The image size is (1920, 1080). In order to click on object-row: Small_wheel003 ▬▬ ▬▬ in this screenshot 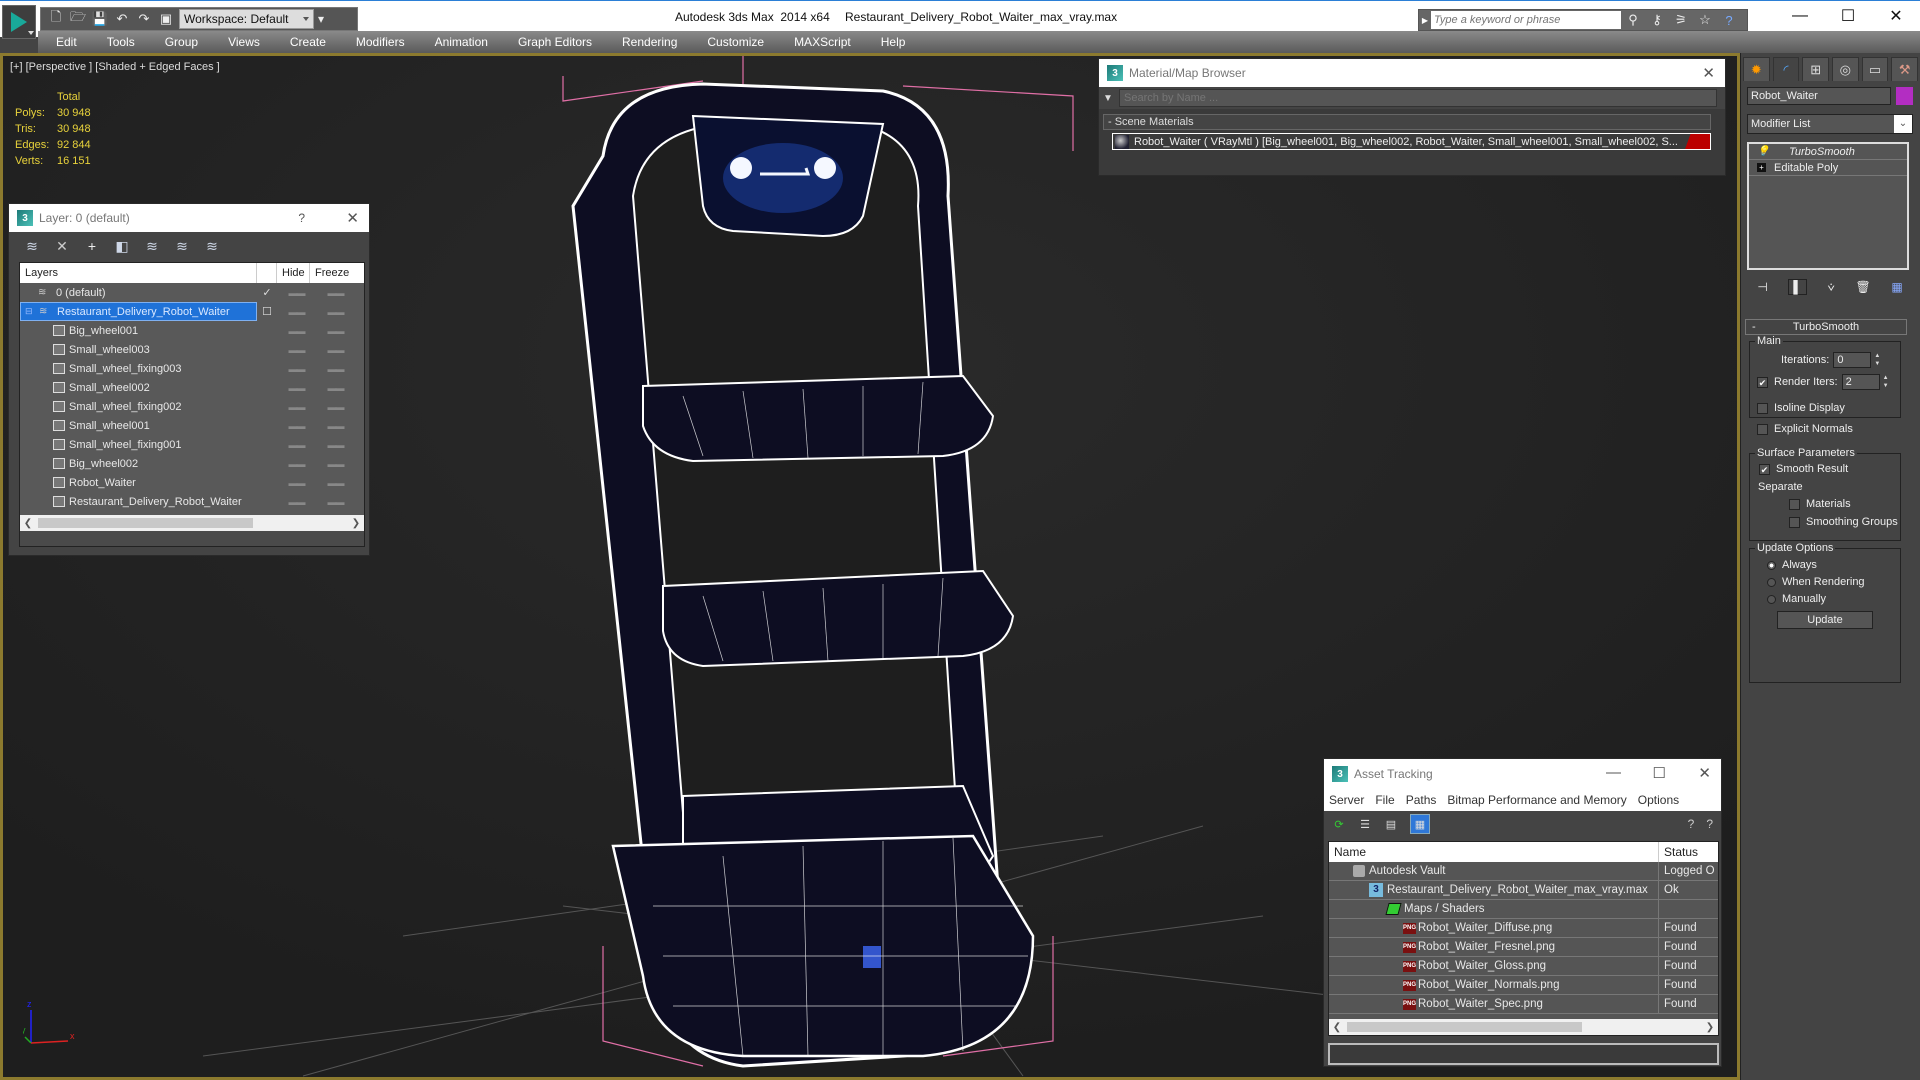, I will do `click(192, 349)`.